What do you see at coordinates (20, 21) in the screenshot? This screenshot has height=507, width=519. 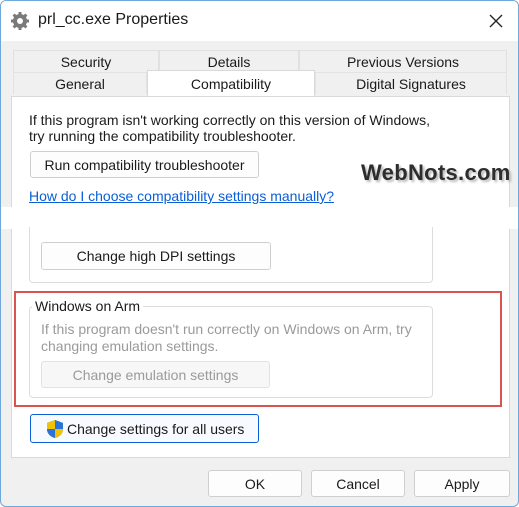 I see `gear-app-icon` at bounding box center [20, 21].